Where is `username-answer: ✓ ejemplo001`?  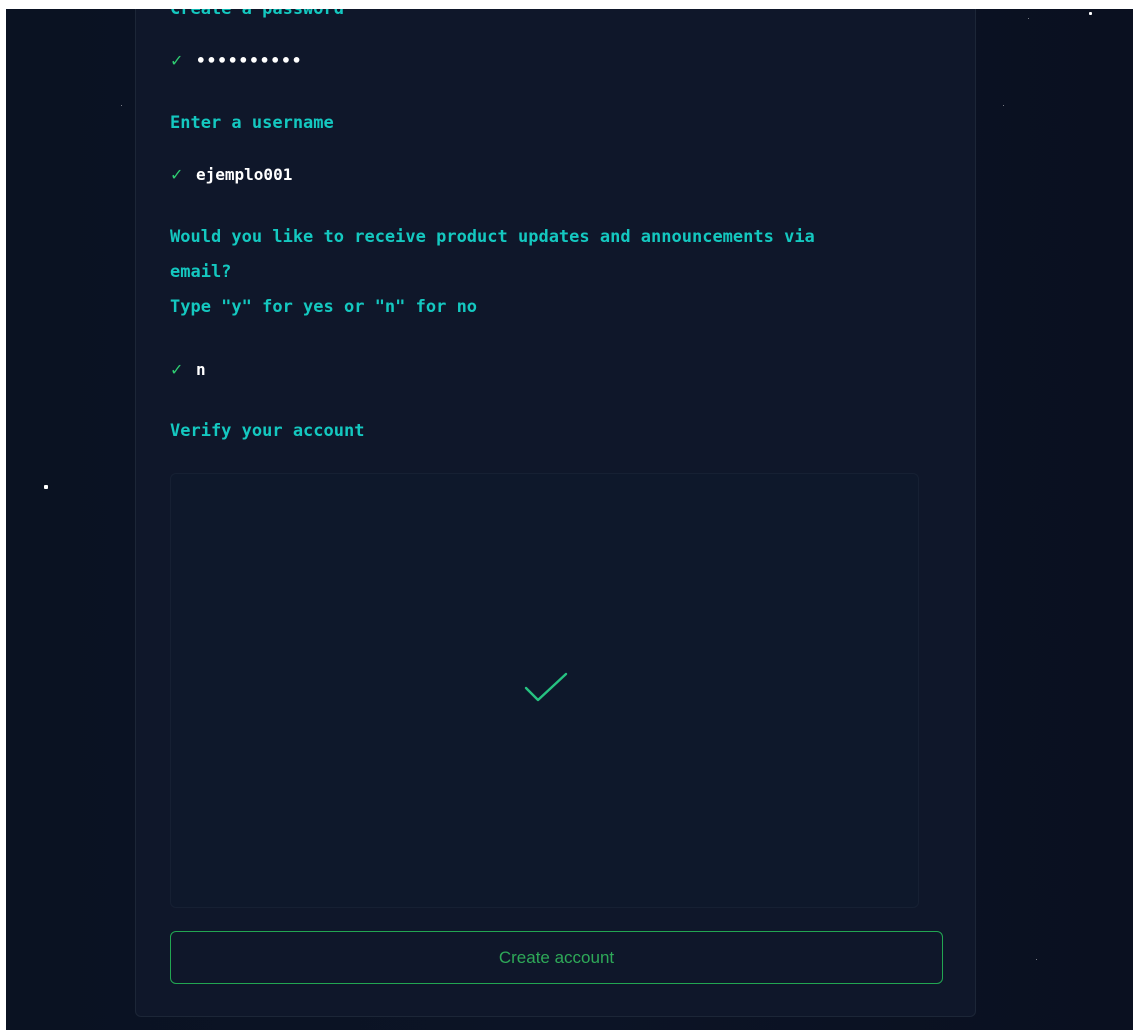 username-answer: ✓ ejemplo001 is located at coordinates (231, 174).